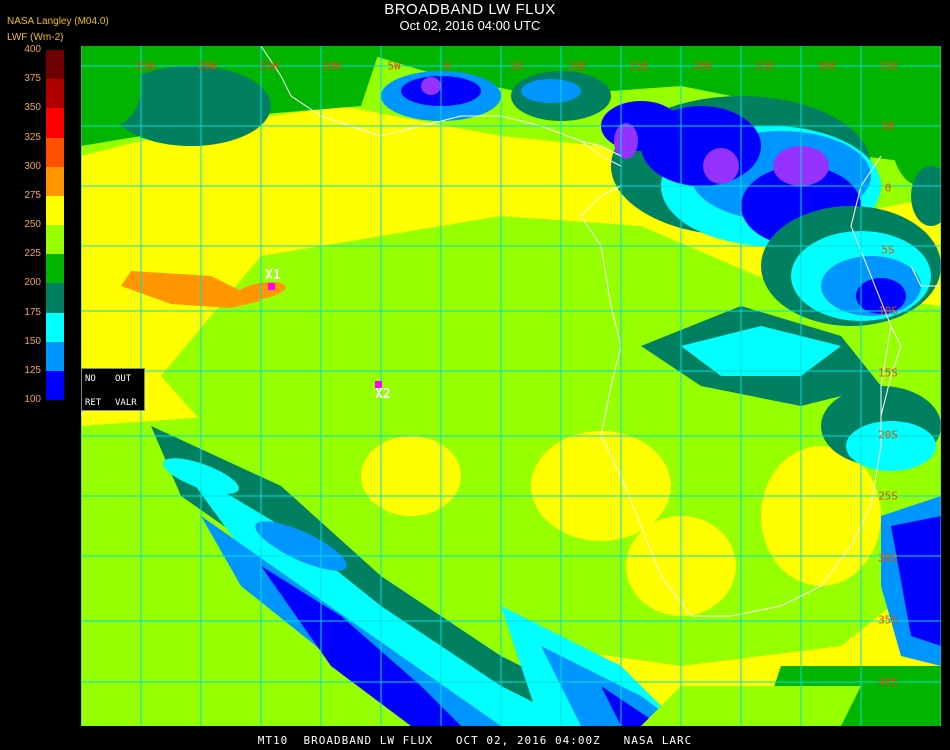  Describe the element at coordinates (383, 394) in the screenshot. I see `marker-x2-label: X2` at that location.